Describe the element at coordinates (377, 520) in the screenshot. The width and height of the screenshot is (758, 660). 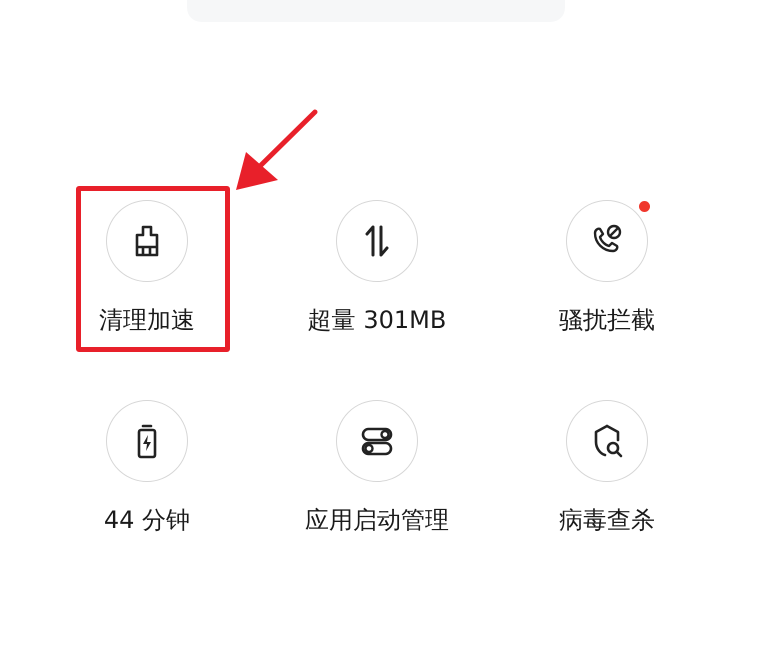
I see `tool-label: 应用启动管理` at that location.